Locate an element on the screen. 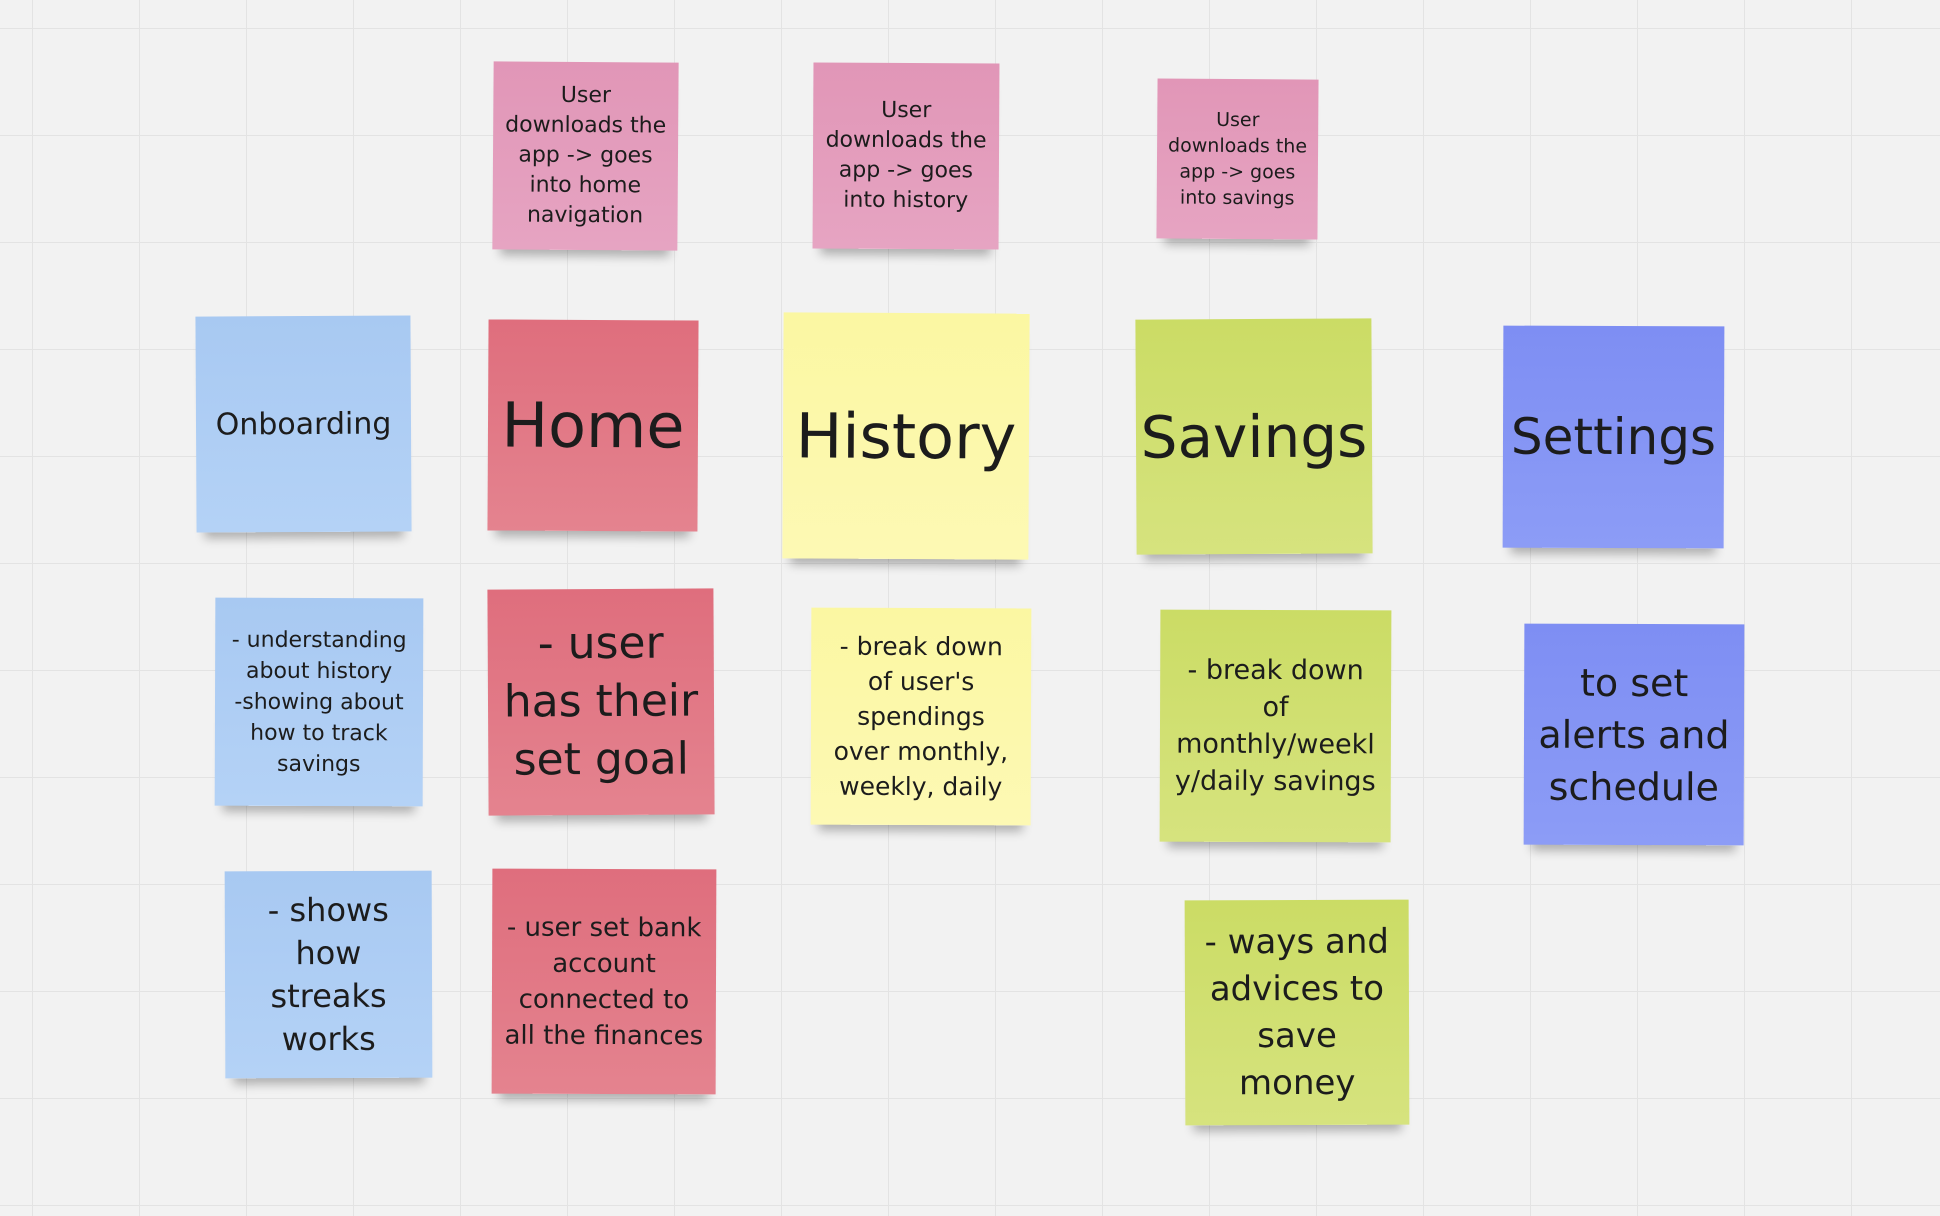 This screenshot has height=1216, width=1940. sticky-note-title: History is located at coordinates (906, 436).